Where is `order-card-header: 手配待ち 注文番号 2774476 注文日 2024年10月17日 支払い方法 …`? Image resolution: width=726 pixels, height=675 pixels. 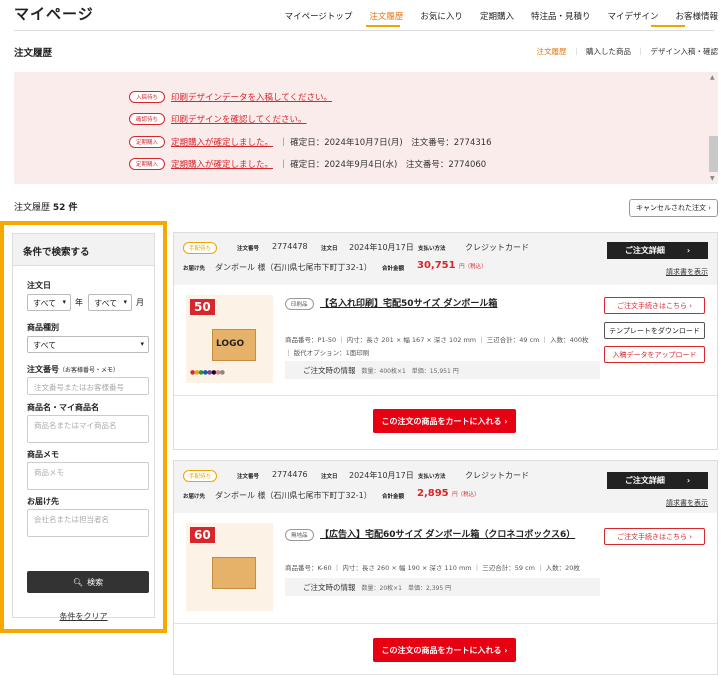 order-card-header: 手配待ち 注文番号 2774476 注文日 2024年10月17日 支払い方法 … is located at coordinates (445, 487).